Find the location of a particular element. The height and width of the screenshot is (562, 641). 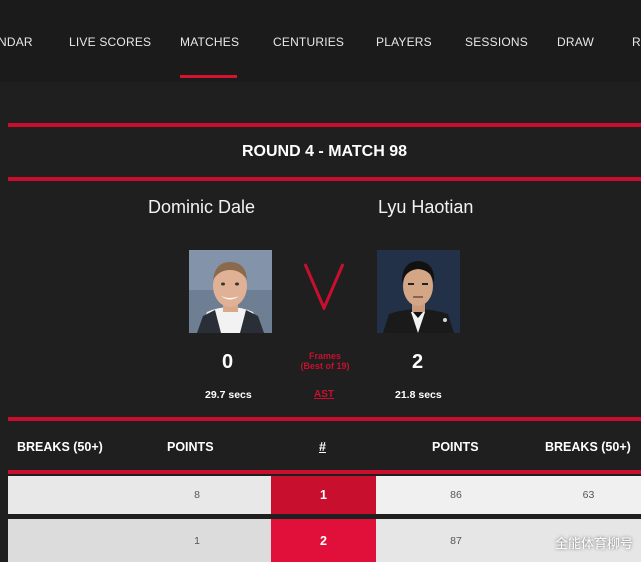

divider-table-top is located at coordinates (324, 419).